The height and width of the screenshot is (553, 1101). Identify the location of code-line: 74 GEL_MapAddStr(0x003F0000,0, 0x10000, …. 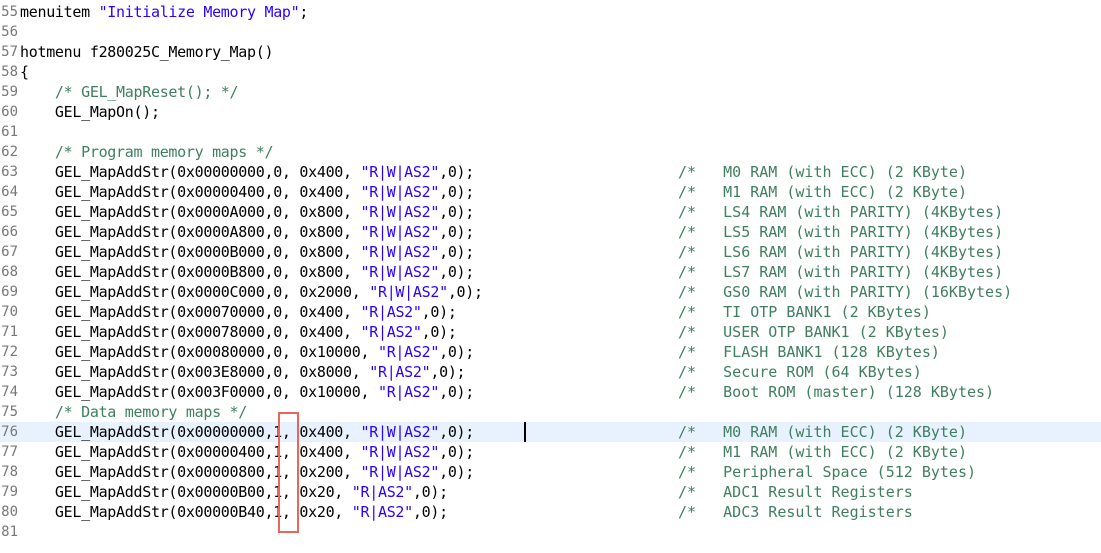
(550, 392).